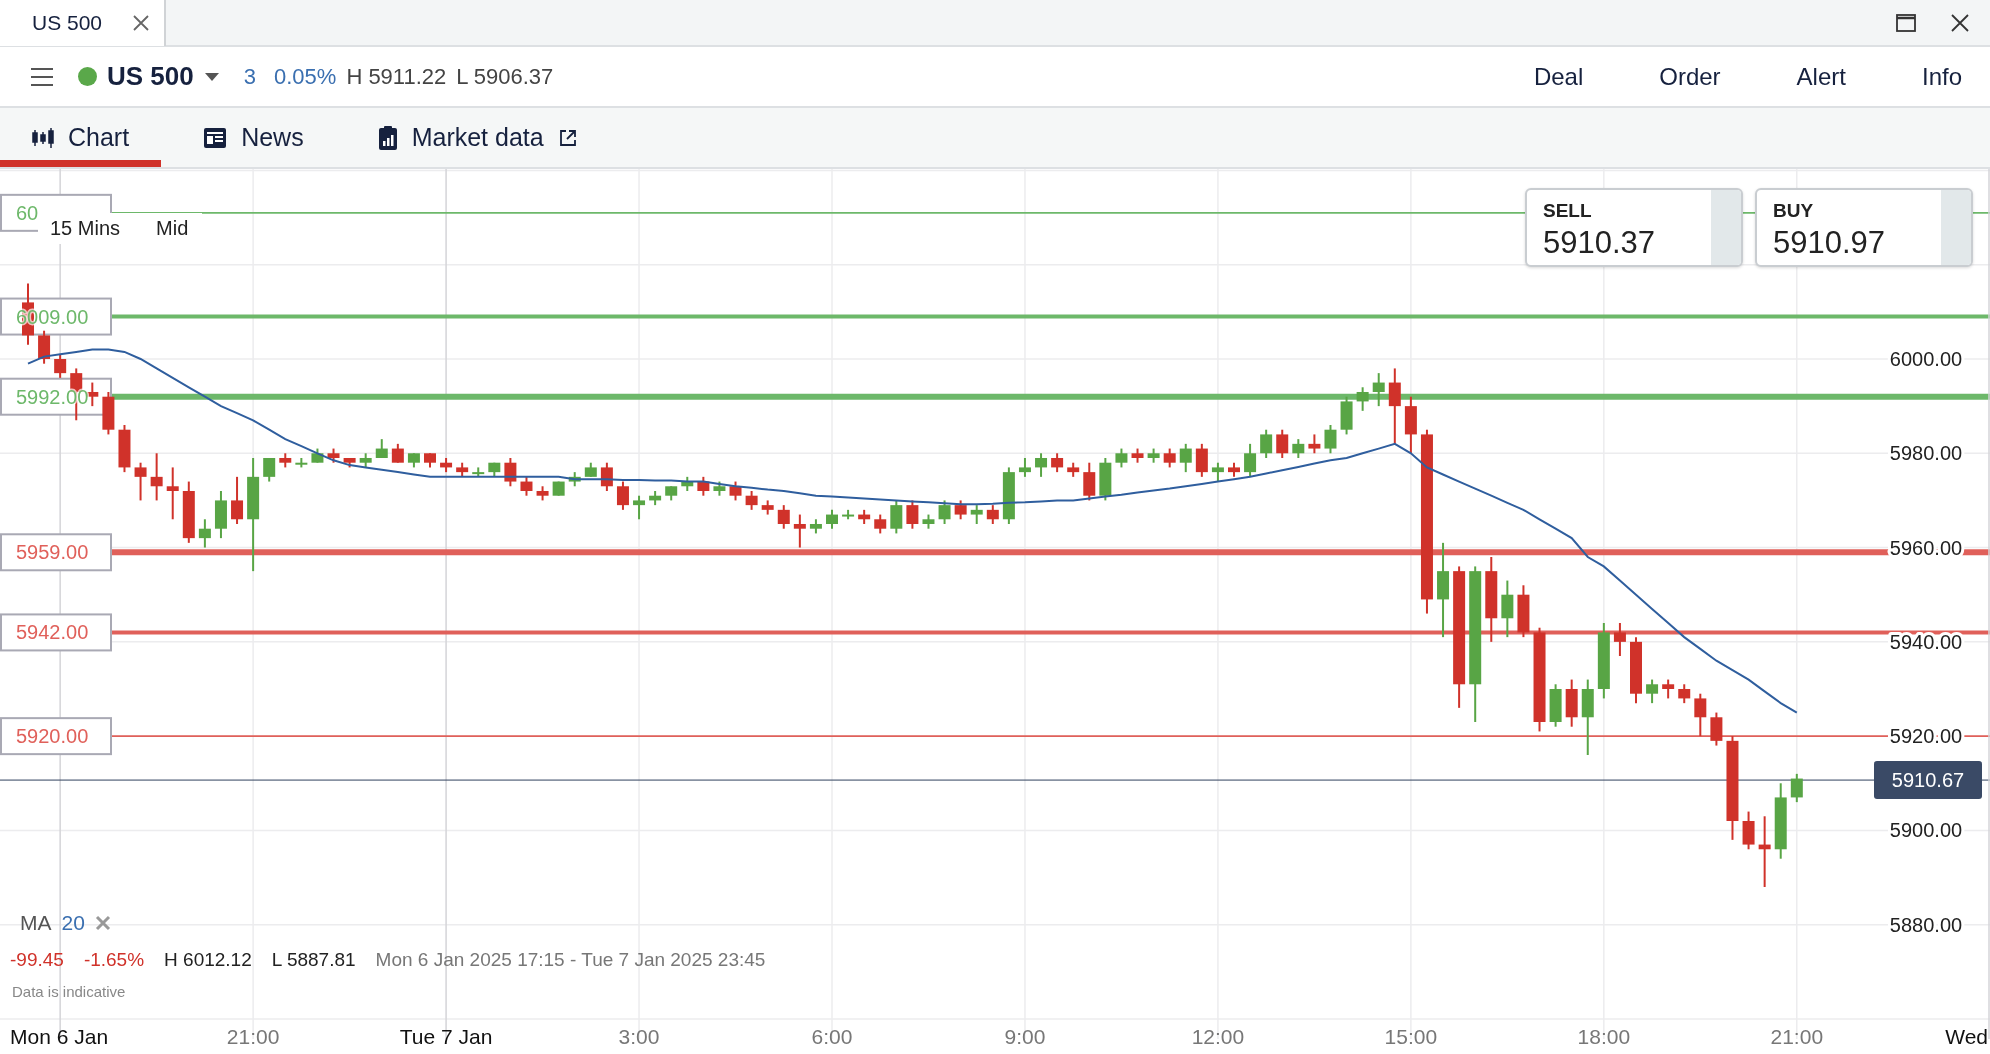 The height and width of the screenshot is (1054, 1990). I want to click on x-axis-label: 6:00, so click(832, 1036).